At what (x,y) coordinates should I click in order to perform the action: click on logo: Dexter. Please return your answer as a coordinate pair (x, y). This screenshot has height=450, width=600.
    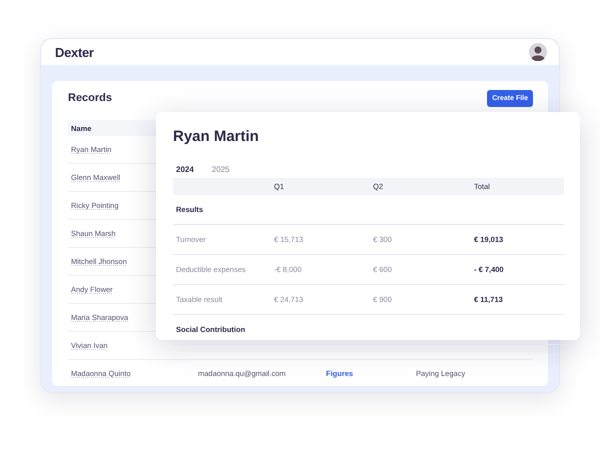
    Looking at the image, I should click on (74, 52).